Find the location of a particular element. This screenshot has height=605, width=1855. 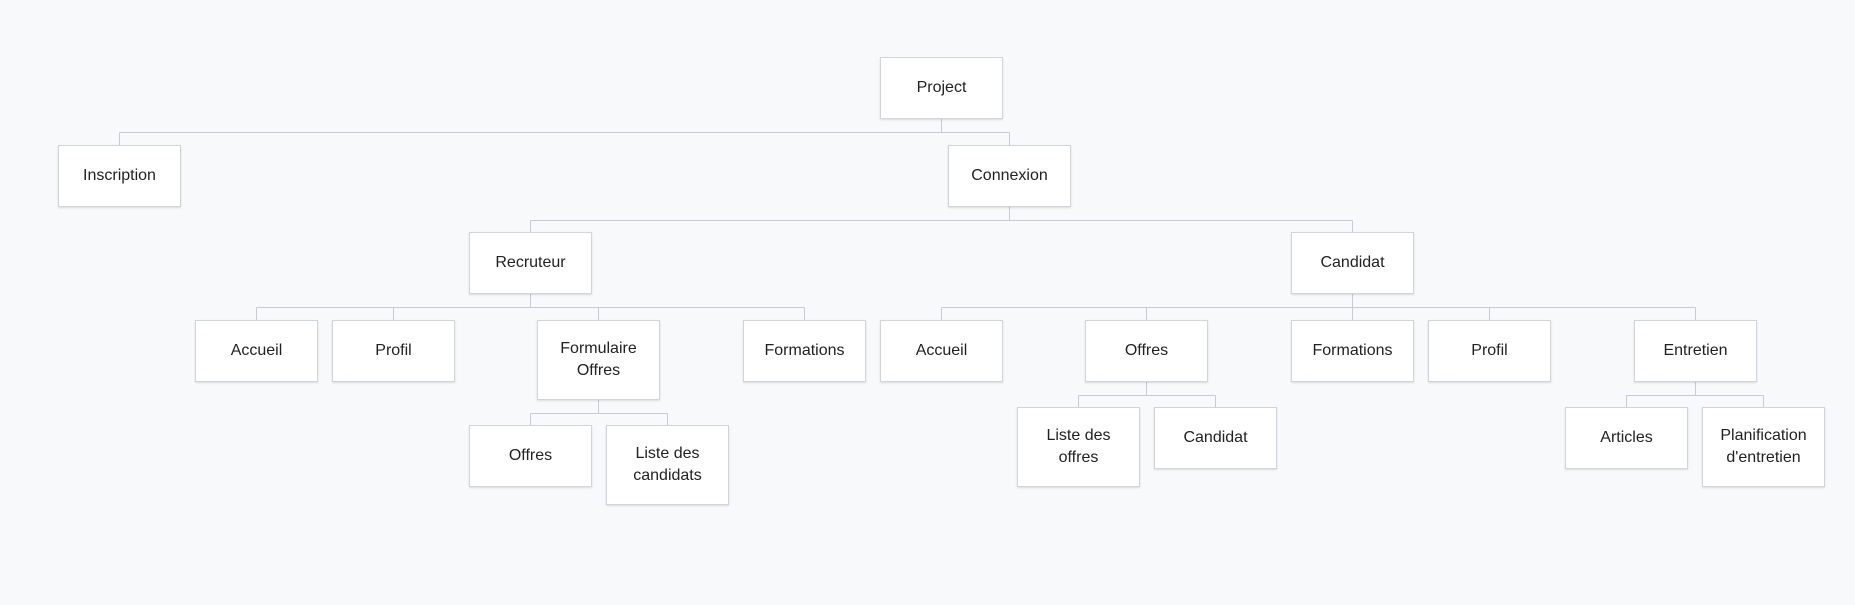

node-recruteur-formulaire-offres: Formulaire Offres is located at coordinates (598, 360).